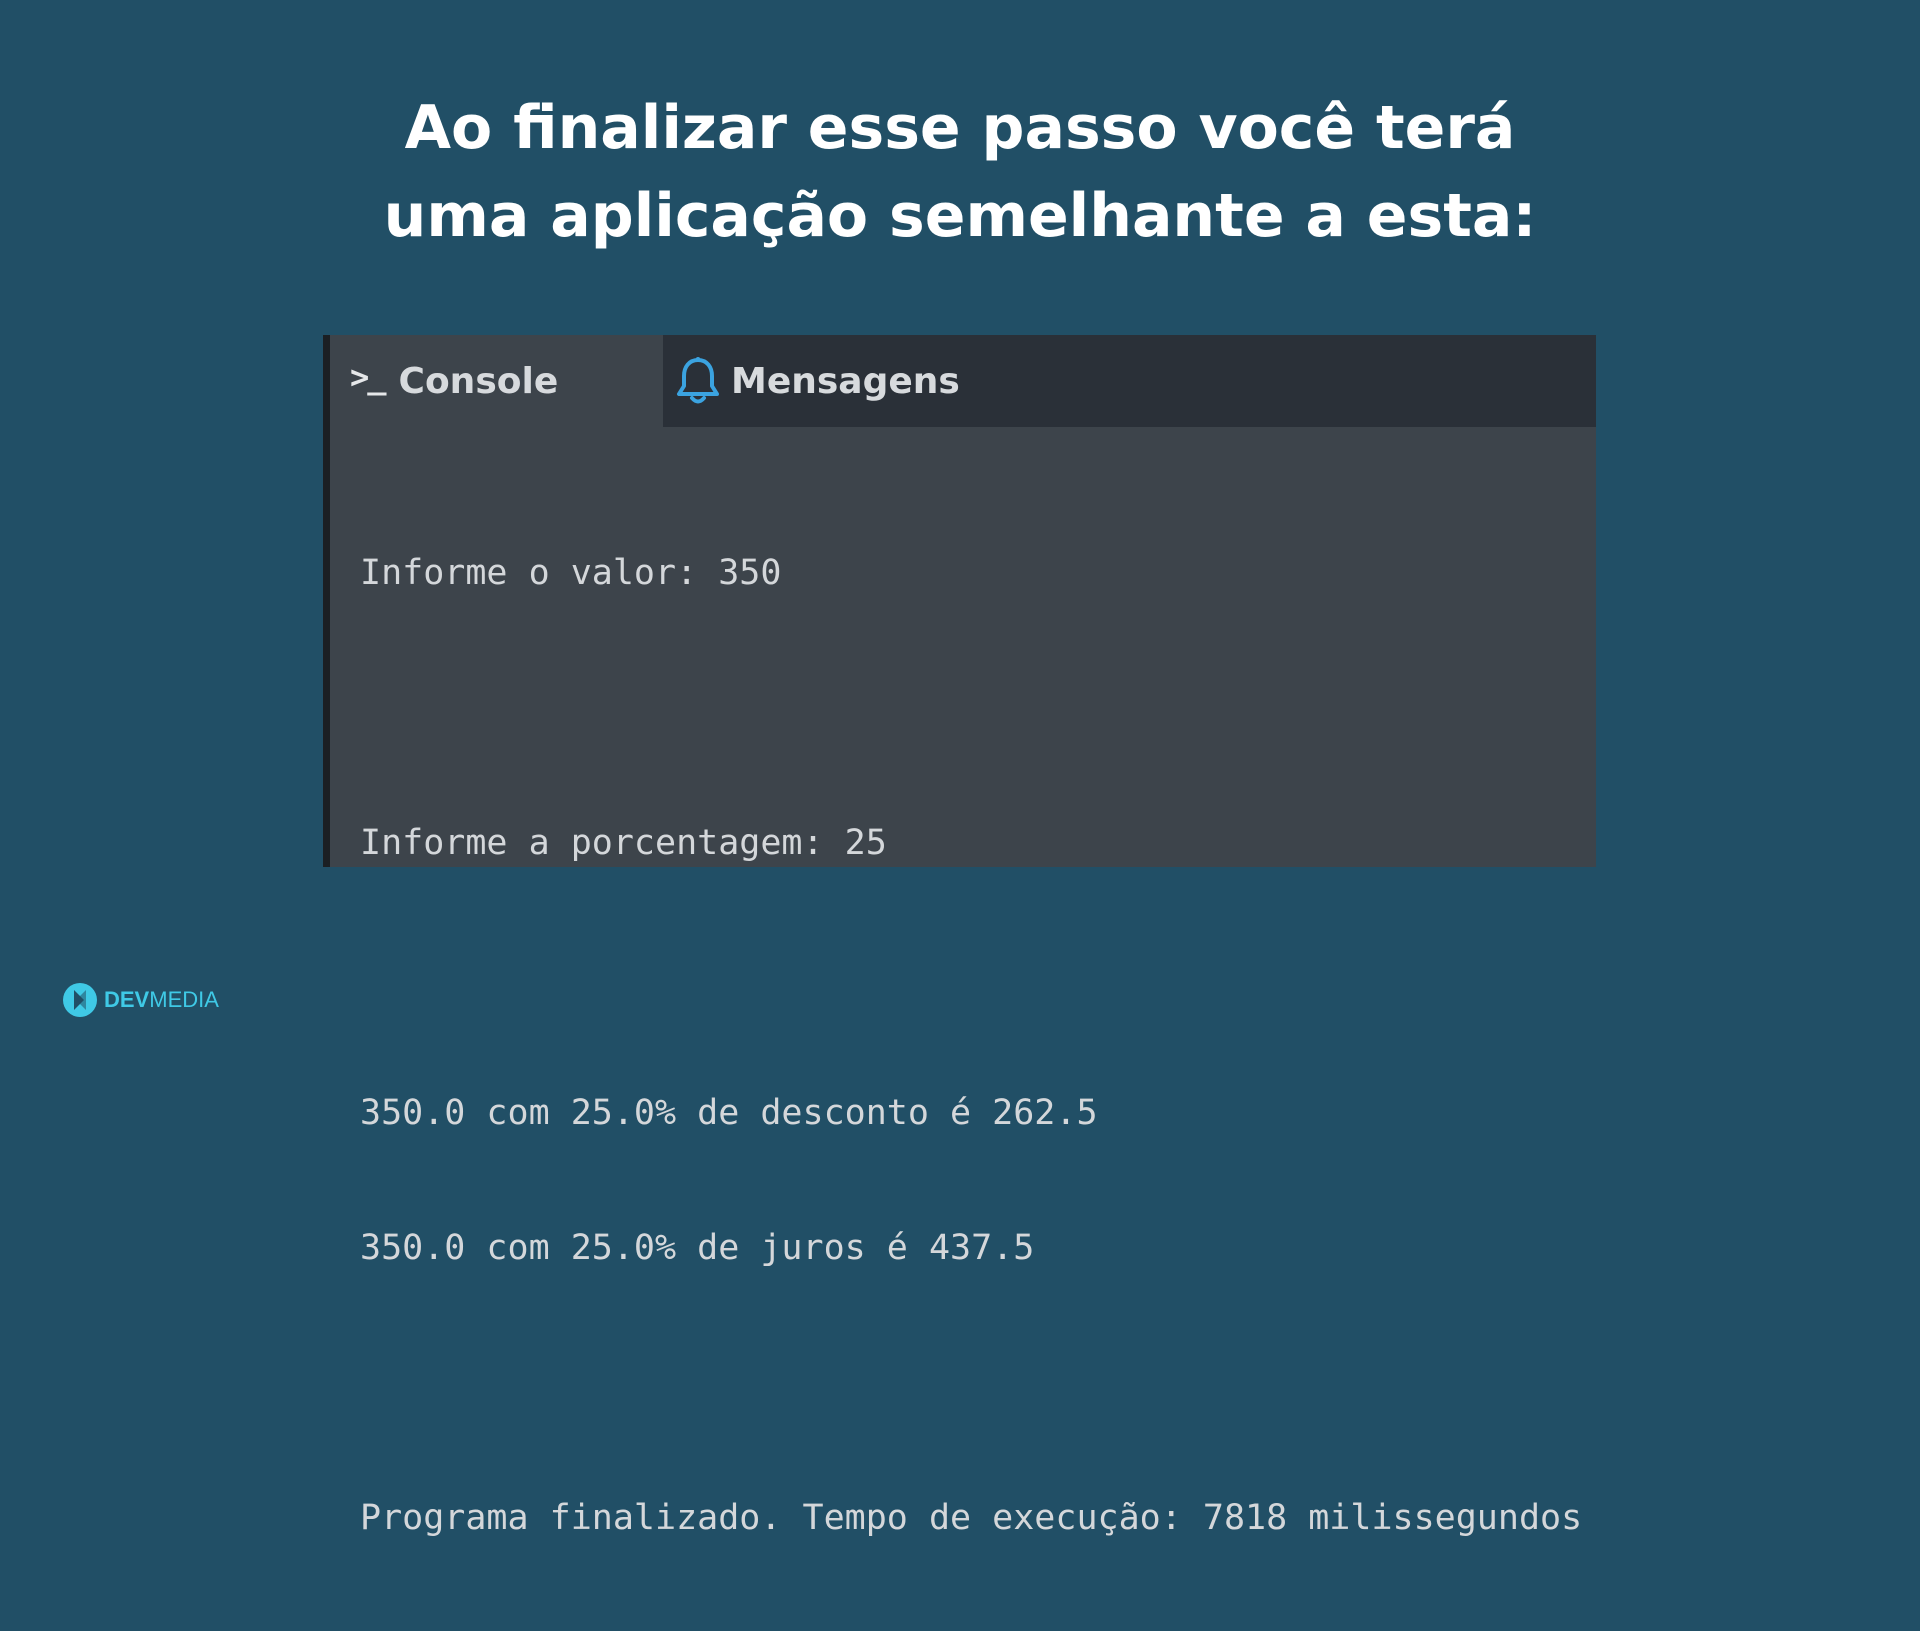  I want to click on console-tab-bar: >_ Console Mensagens, so click(963, 381).